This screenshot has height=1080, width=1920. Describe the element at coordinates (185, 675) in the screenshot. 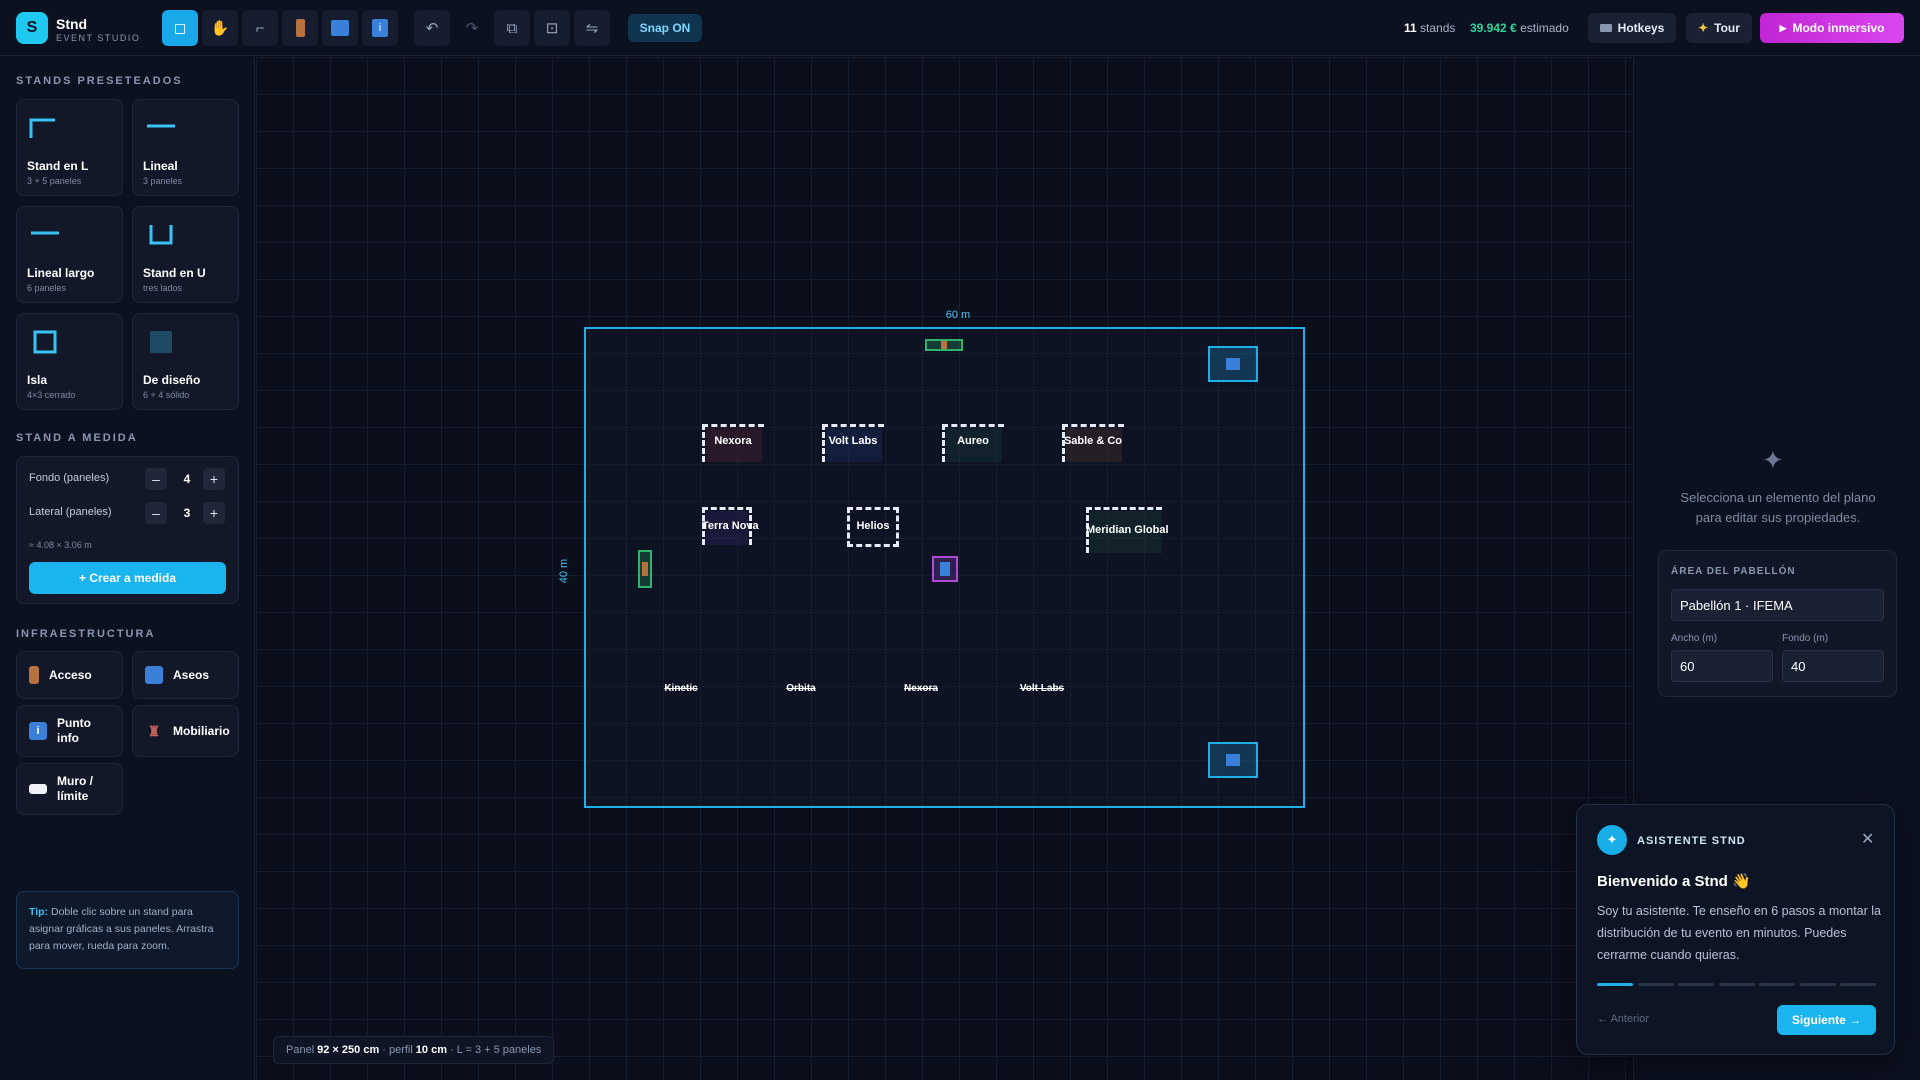

I see `infra-aseos: Aseos` at that location.